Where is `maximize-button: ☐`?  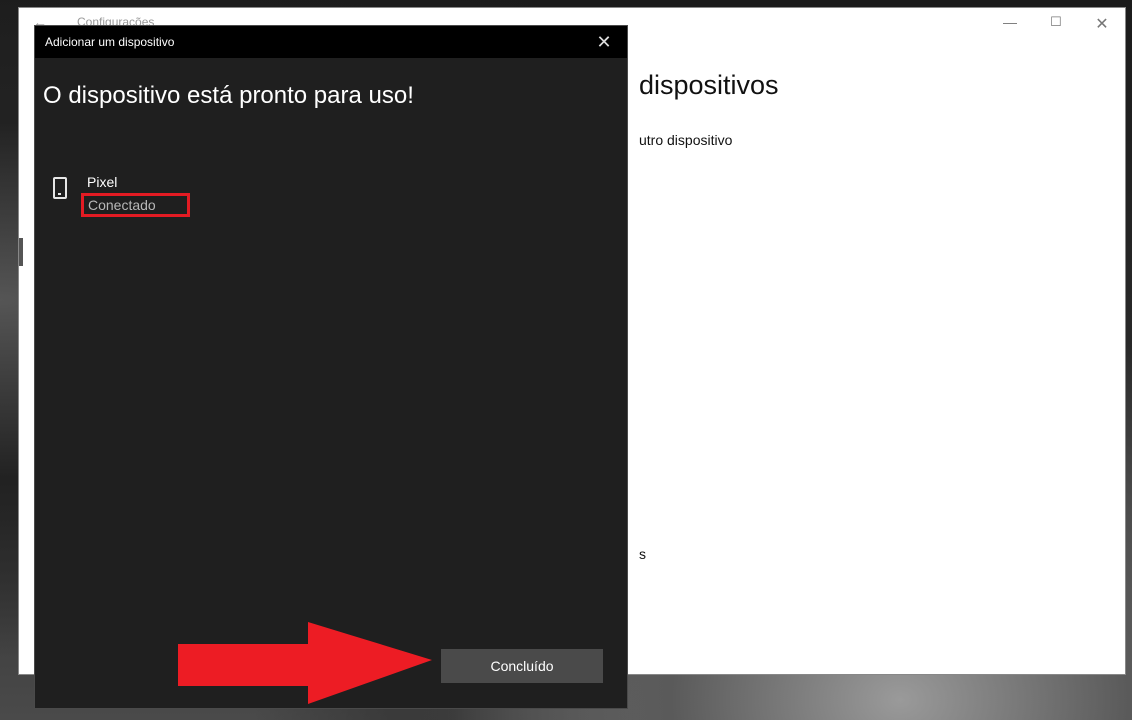 maximize-button: ☐ is located at coordinates (1056, 22).